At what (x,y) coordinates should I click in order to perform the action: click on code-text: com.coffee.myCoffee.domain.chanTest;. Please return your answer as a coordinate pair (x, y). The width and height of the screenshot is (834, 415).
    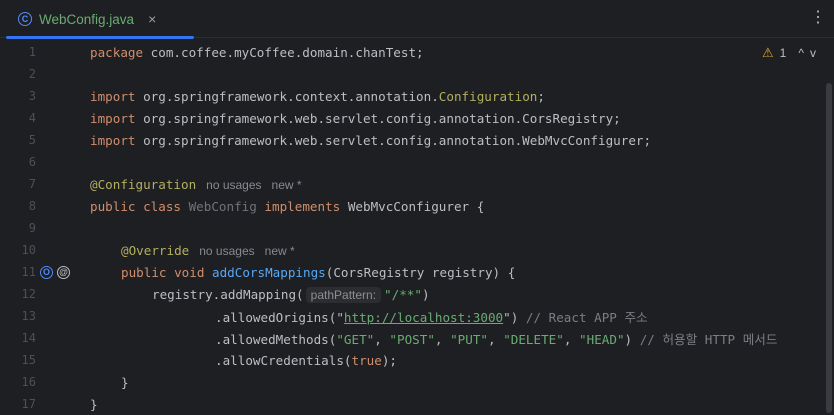
    Looking at the image, I should click on (283, 52).